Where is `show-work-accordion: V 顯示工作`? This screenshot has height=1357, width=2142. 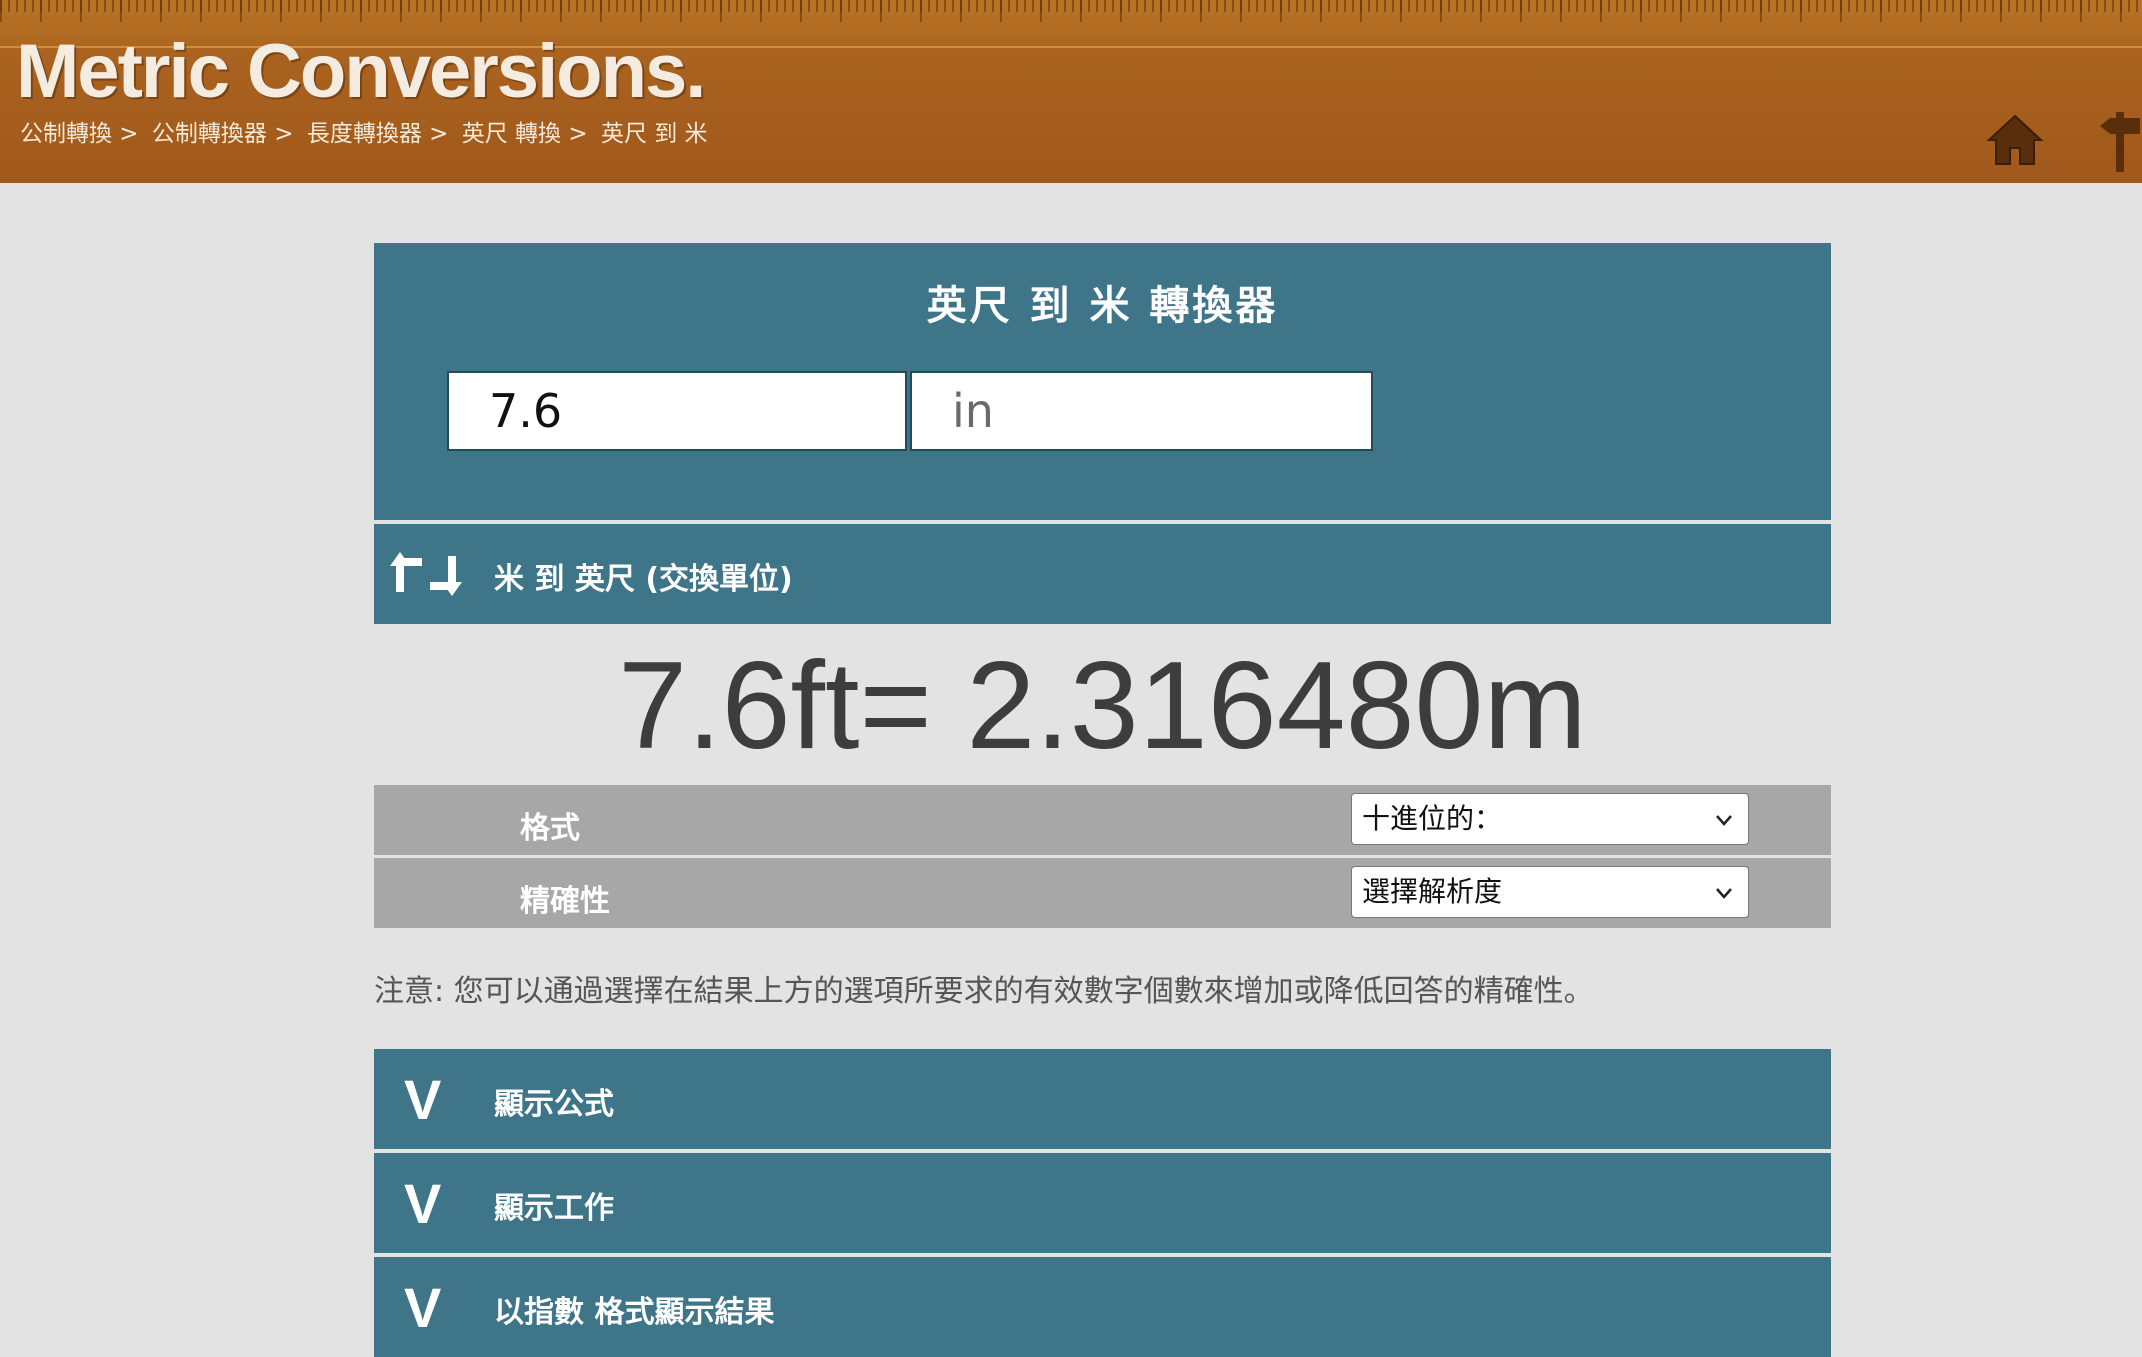 show-work-accordion: V 顯示工作 is located at coordinates (1102, 1203).